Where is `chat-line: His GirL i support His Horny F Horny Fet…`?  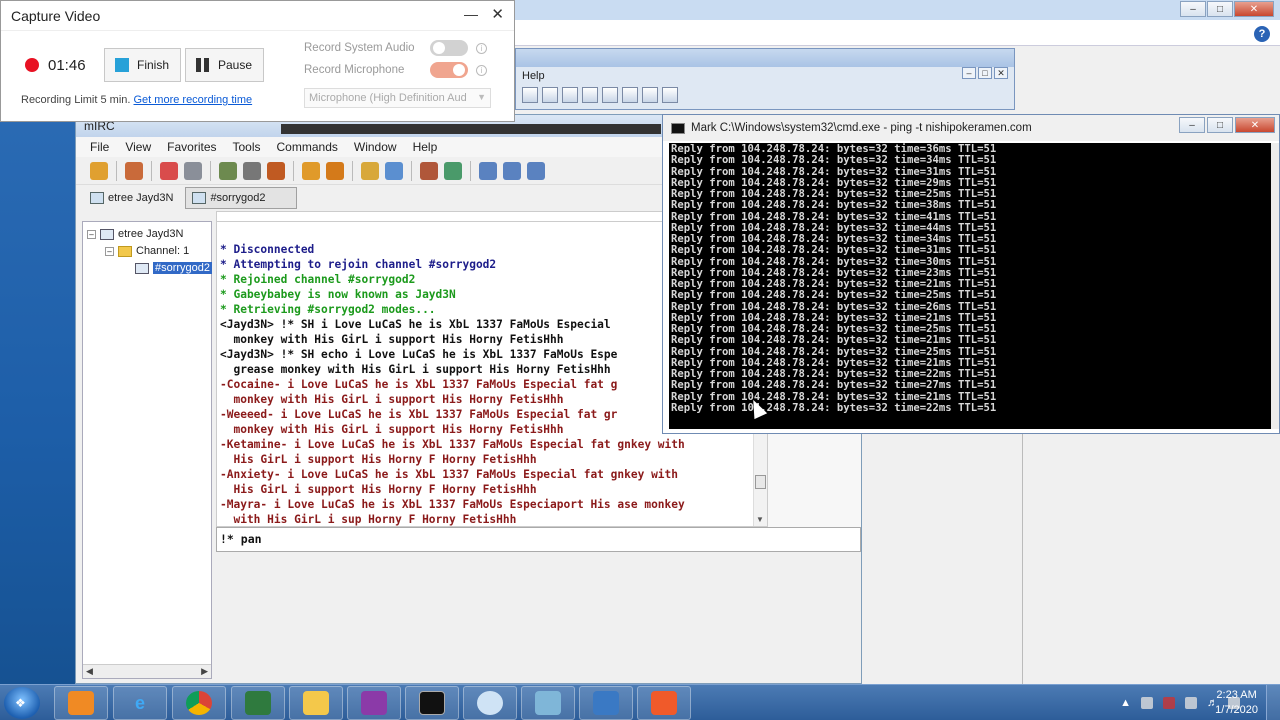 chat-line: His GirL i support His Horny F Horny Fet… is located at coordinates (378, 489).